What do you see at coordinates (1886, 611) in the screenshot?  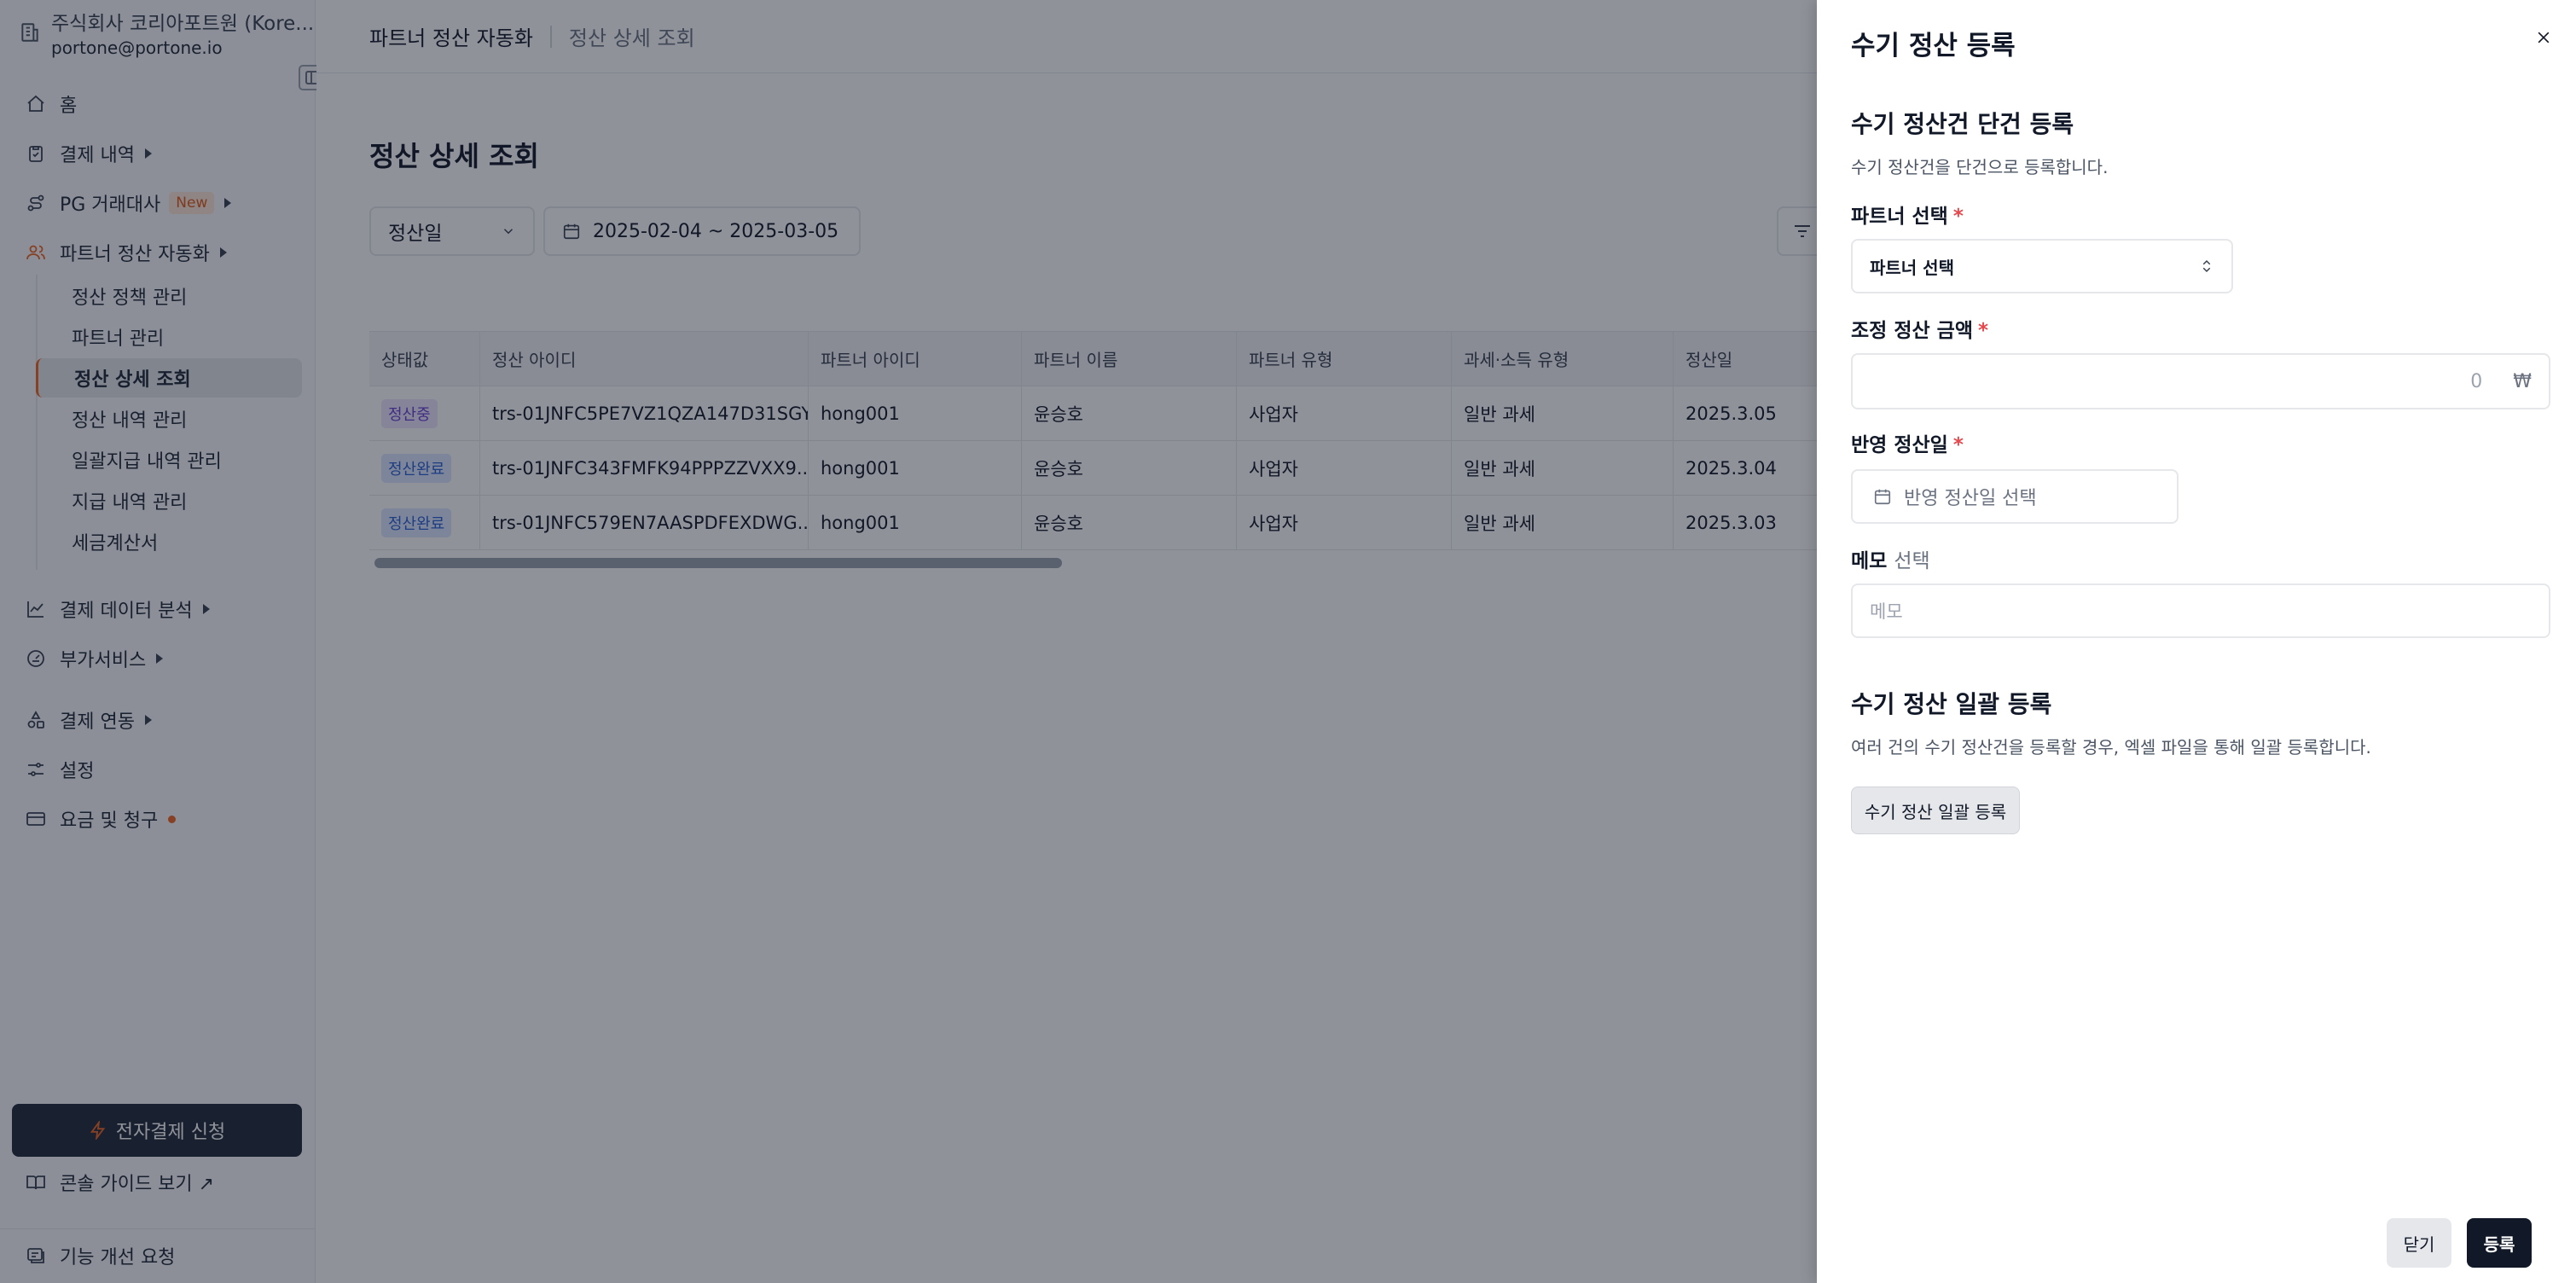 I see `memo-placeholder: 메모` at bounding box center [1886, 611].